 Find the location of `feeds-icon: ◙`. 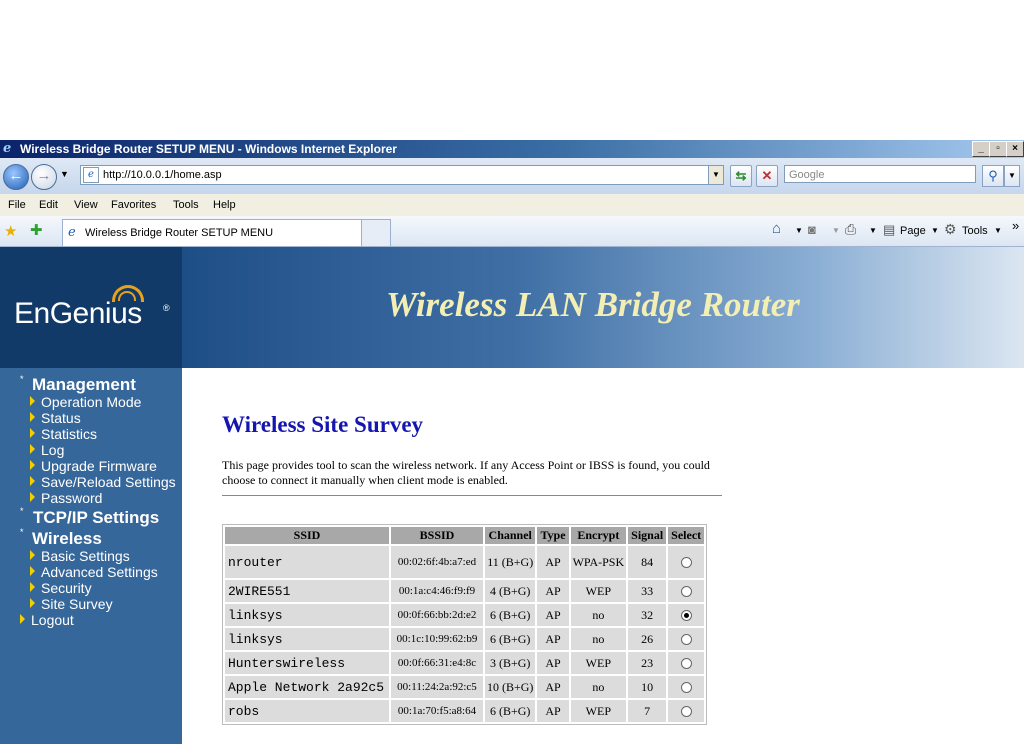

feeds-icon: ◙ is located at coordinates (812, 230).